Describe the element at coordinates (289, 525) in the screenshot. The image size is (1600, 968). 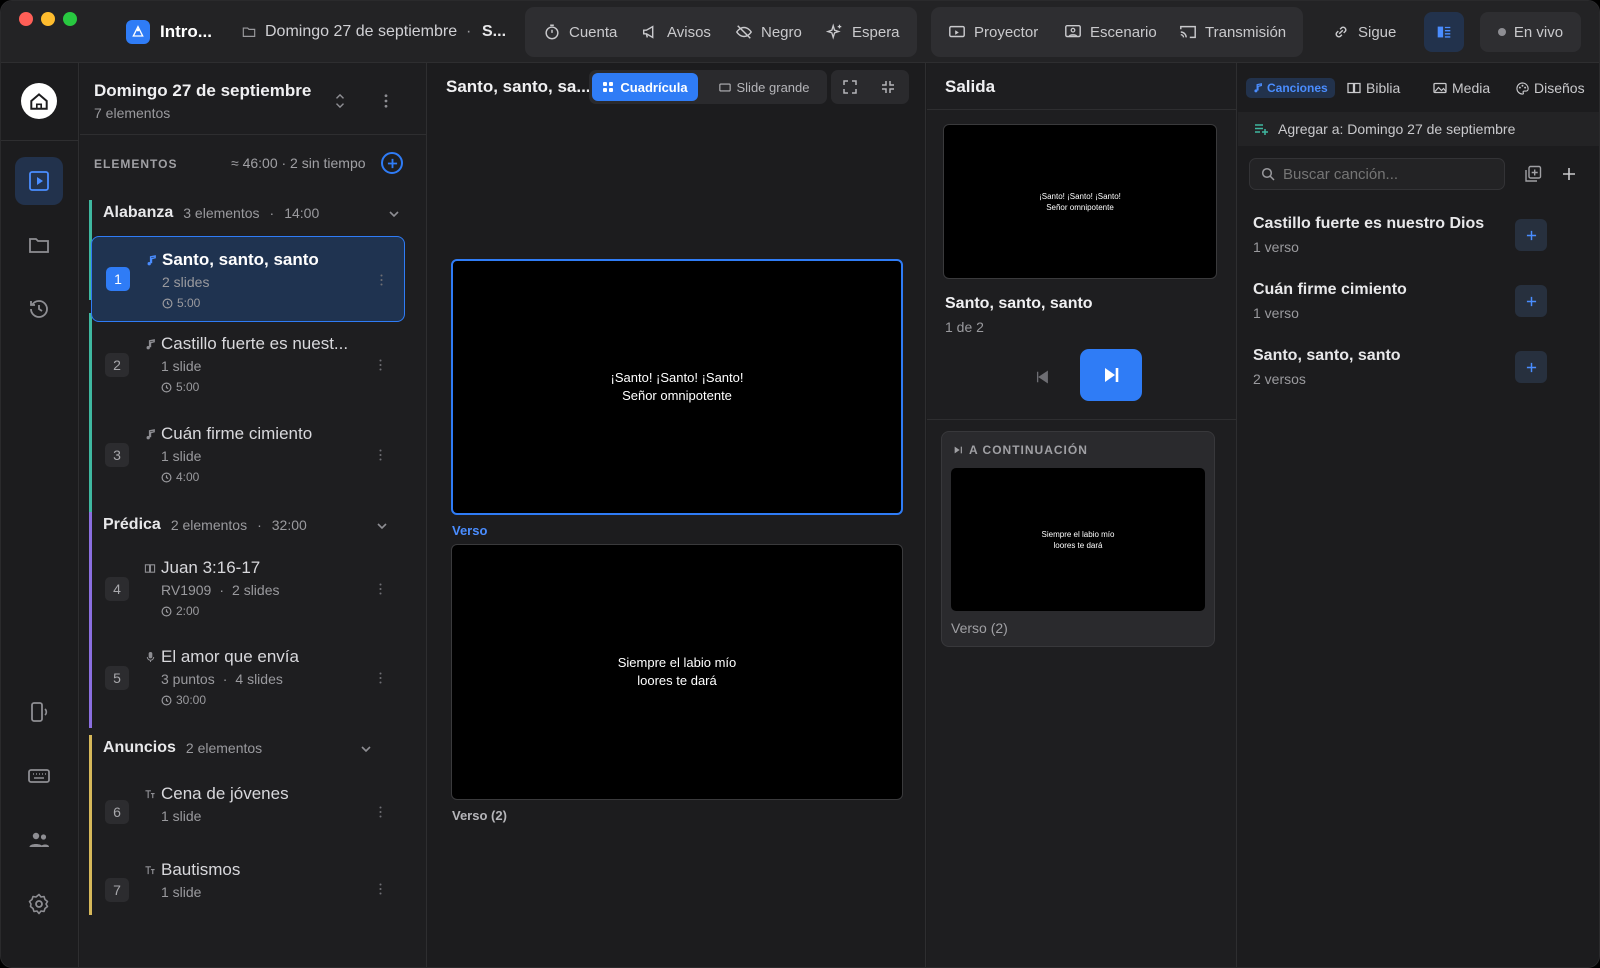
I see `group-time: 32:00` at that location.